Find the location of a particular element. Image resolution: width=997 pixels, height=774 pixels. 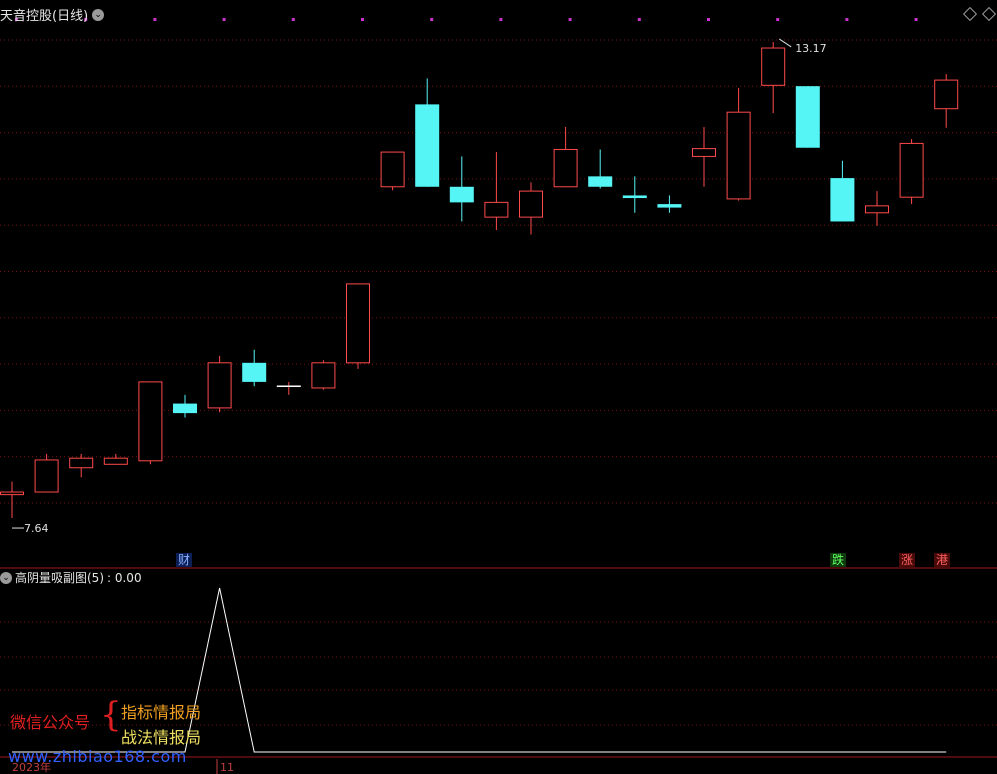

watermark-url: www.zhibiao168.com is located at coordinates (97, 756).